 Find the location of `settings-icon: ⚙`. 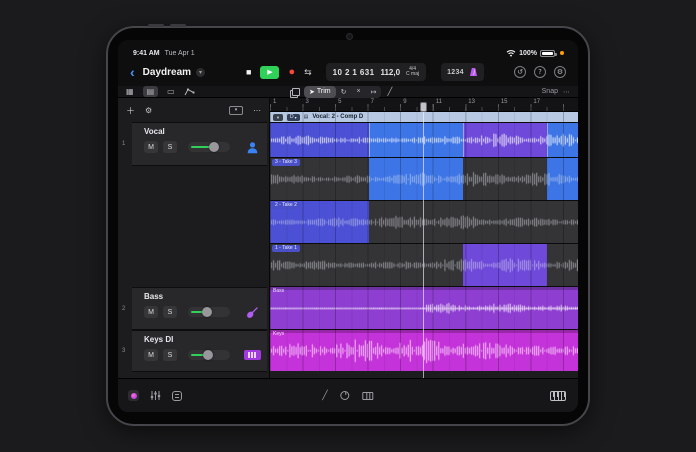

settings-icon: ⚙ is located at coordinates (560, 72).